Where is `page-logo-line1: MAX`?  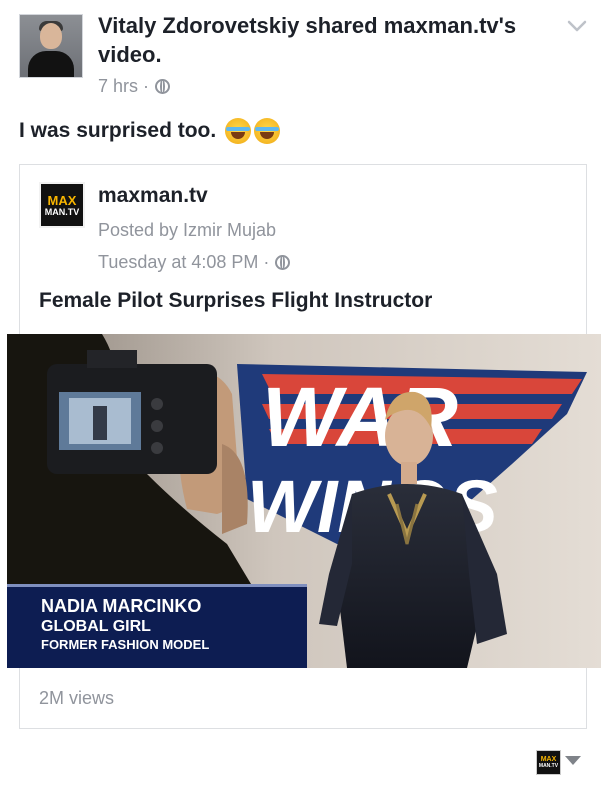
page-logo-line1: MAX is located at coordinates (62, 200).